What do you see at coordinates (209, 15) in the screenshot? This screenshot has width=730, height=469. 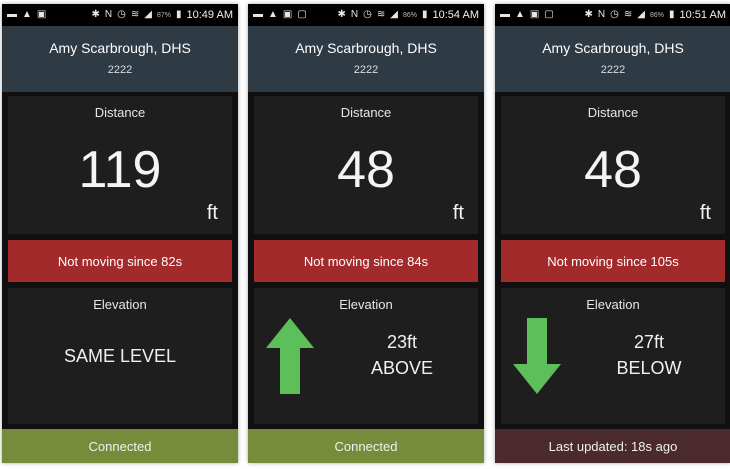 I see `clock: 10:49 AM` at bounding box center [209, 15].